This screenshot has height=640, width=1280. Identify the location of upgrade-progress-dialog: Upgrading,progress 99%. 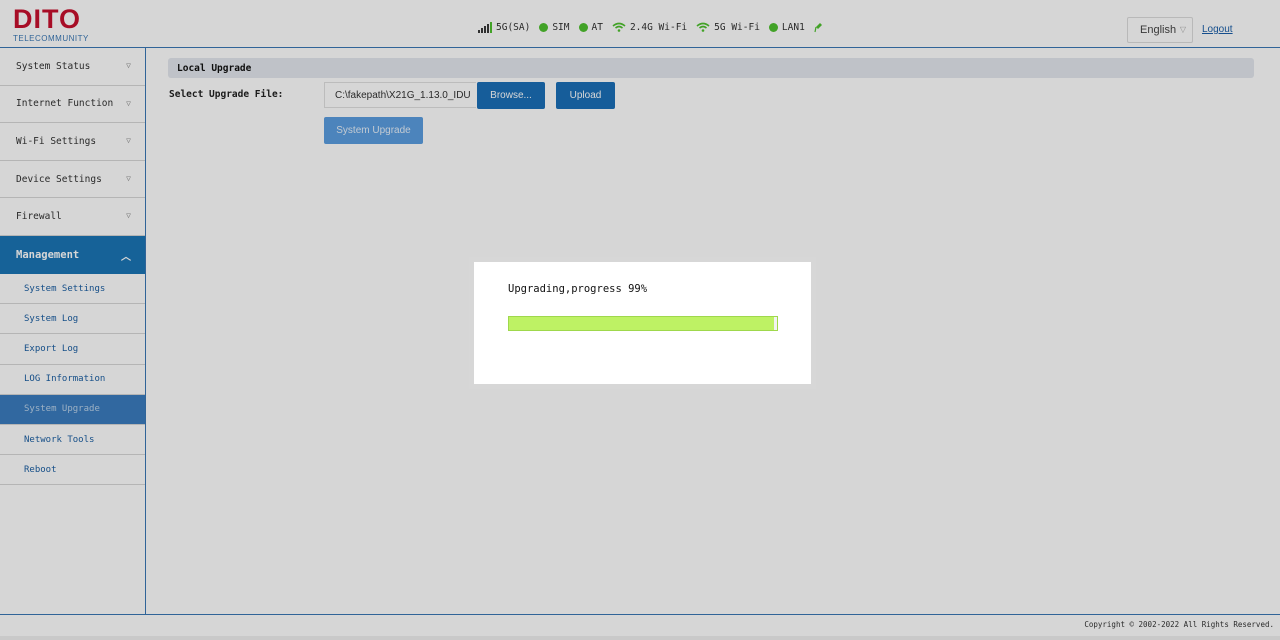
(642, 323).